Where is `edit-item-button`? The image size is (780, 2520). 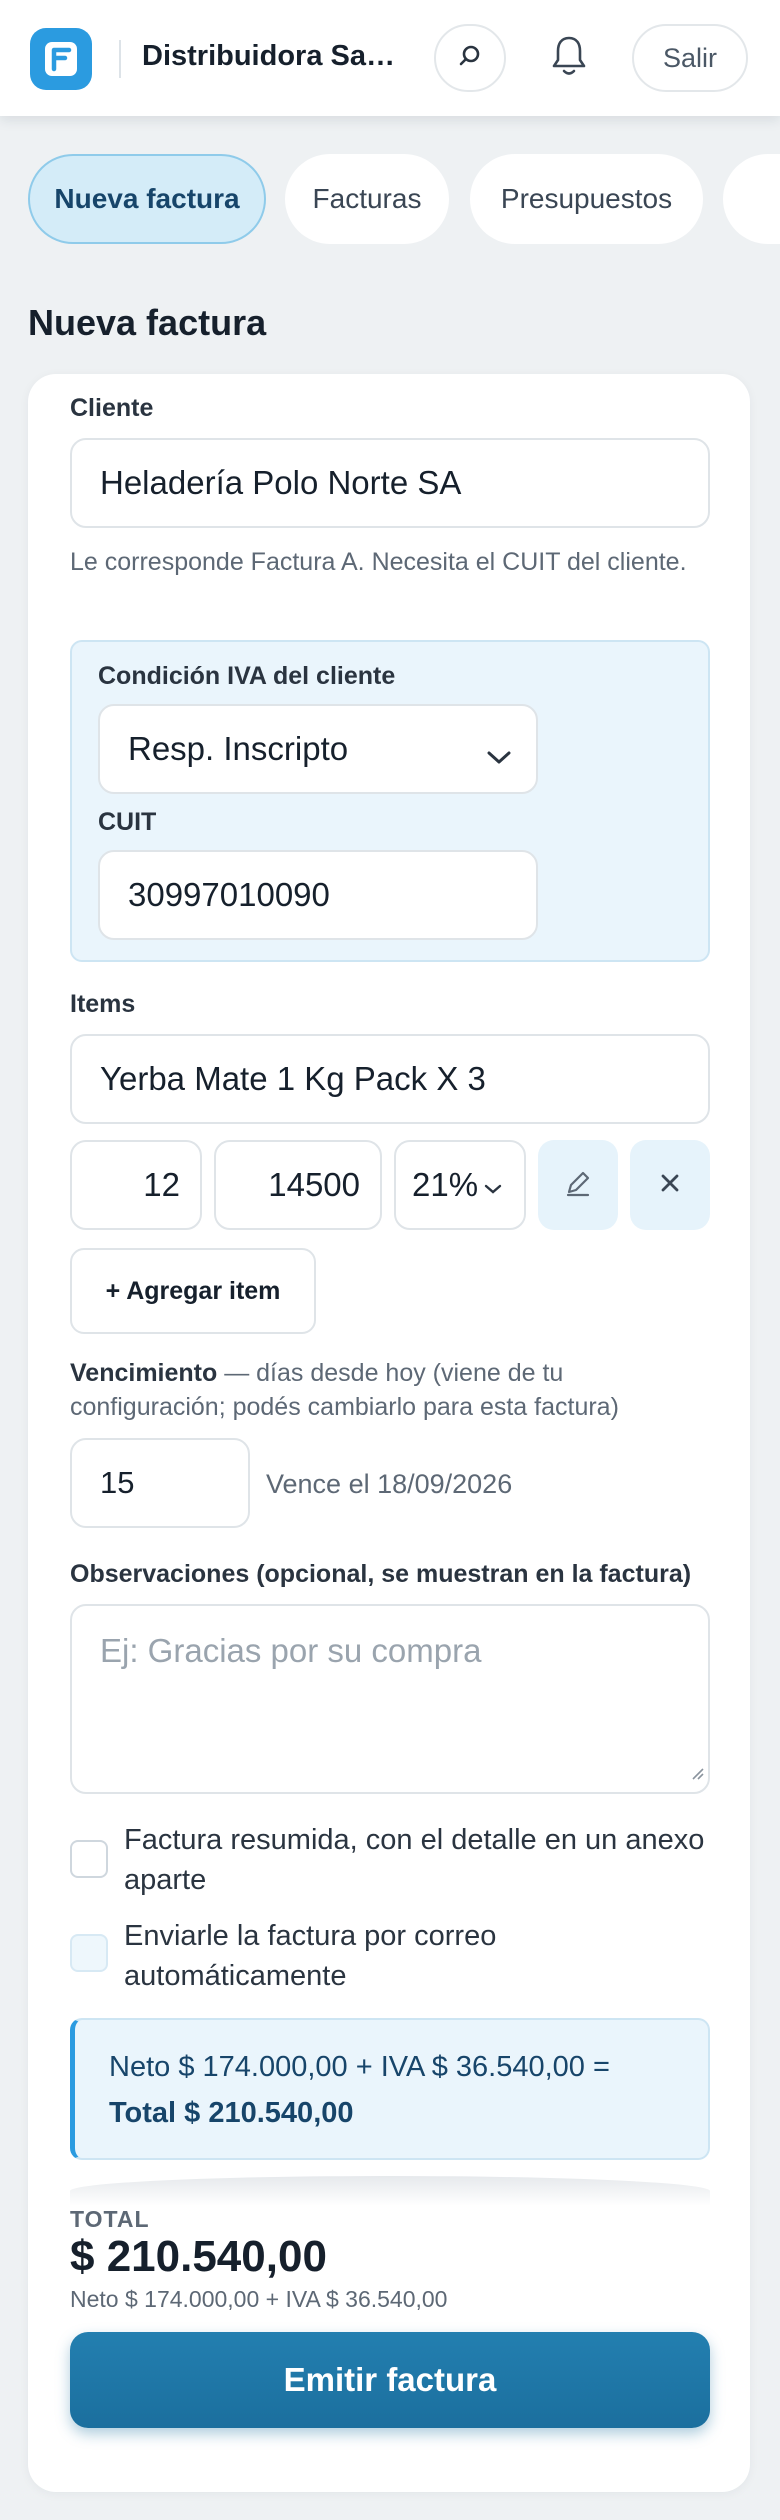 edit-item-button is located at coordinates (578, 1185).